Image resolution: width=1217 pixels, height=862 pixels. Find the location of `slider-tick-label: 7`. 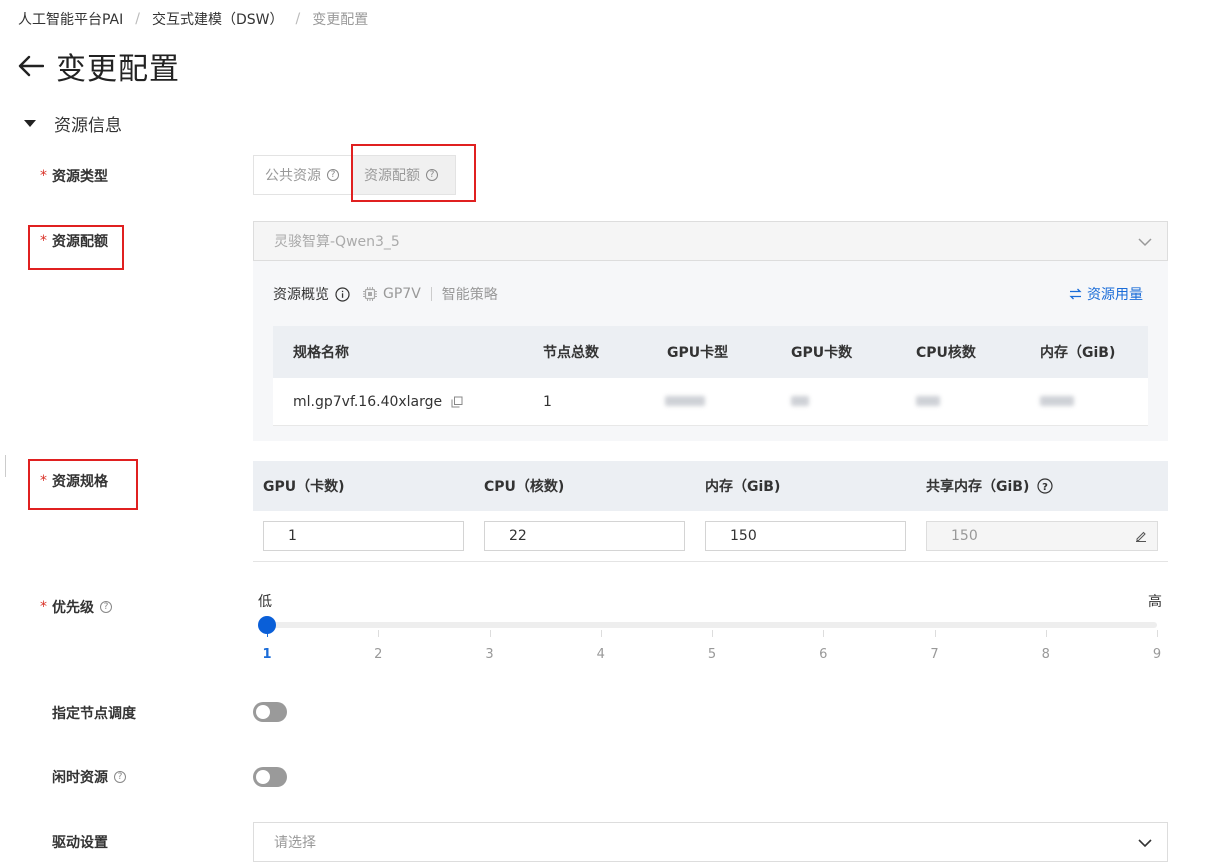

slider-tick-label: 7 is located at coordinates (935, 654).